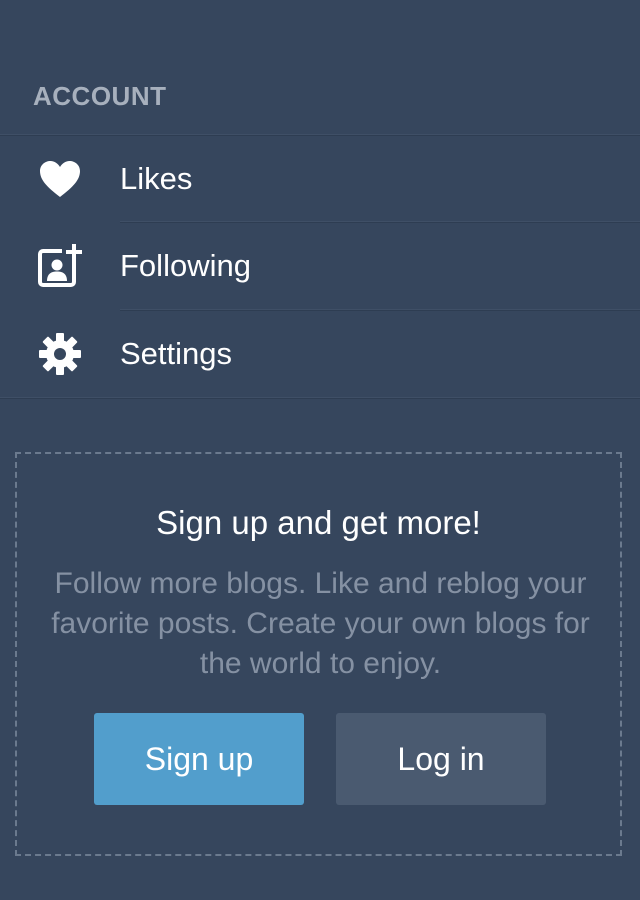  I want to click on promo-title: Sign up and get more!, so click(318, 522).